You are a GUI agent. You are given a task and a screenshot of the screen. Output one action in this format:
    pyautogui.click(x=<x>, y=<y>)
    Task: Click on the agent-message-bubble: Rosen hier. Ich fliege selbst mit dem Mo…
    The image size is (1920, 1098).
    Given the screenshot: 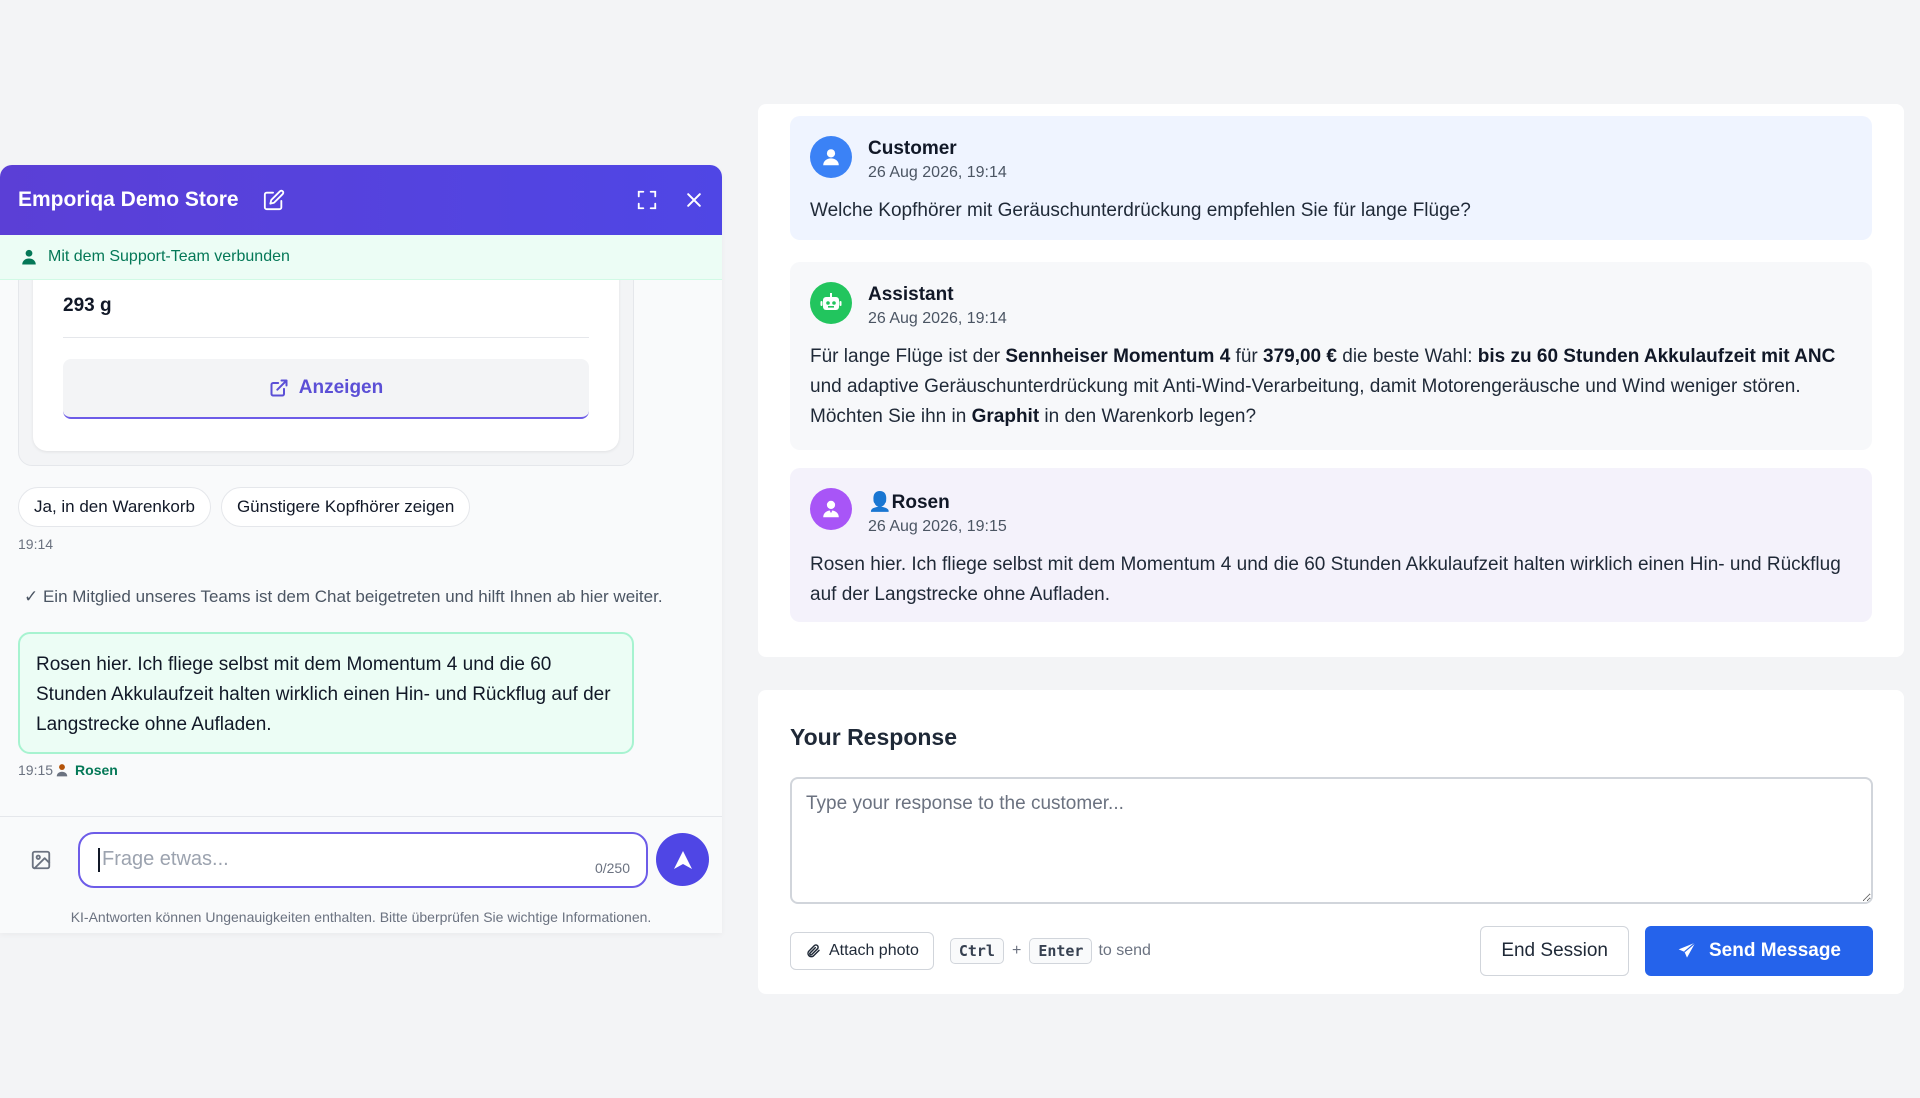 What is the action you would take?
    pyautogui.click(x=326, y=693)
    